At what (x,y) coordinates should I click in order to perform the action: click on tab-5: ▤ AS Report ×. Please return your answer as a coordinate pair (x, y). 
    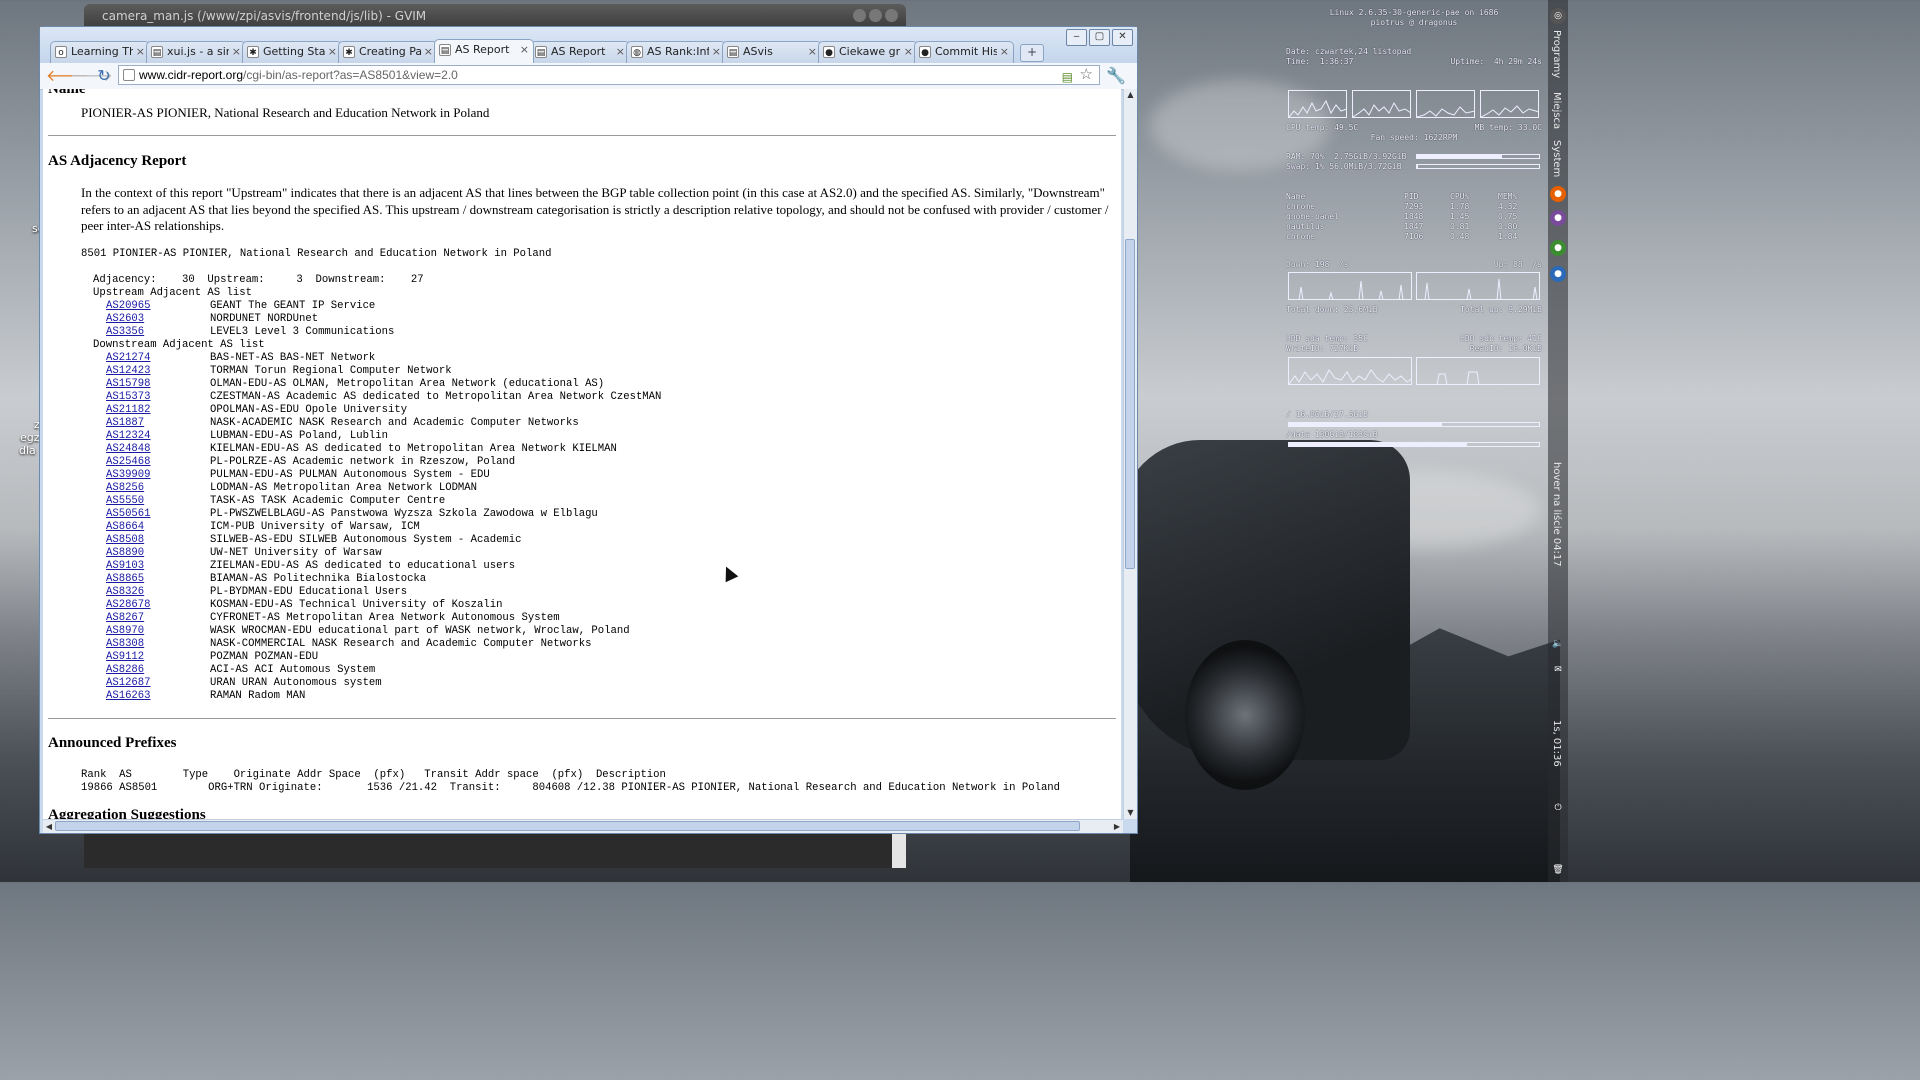
    Looking at the image, I should click on (484, 51).